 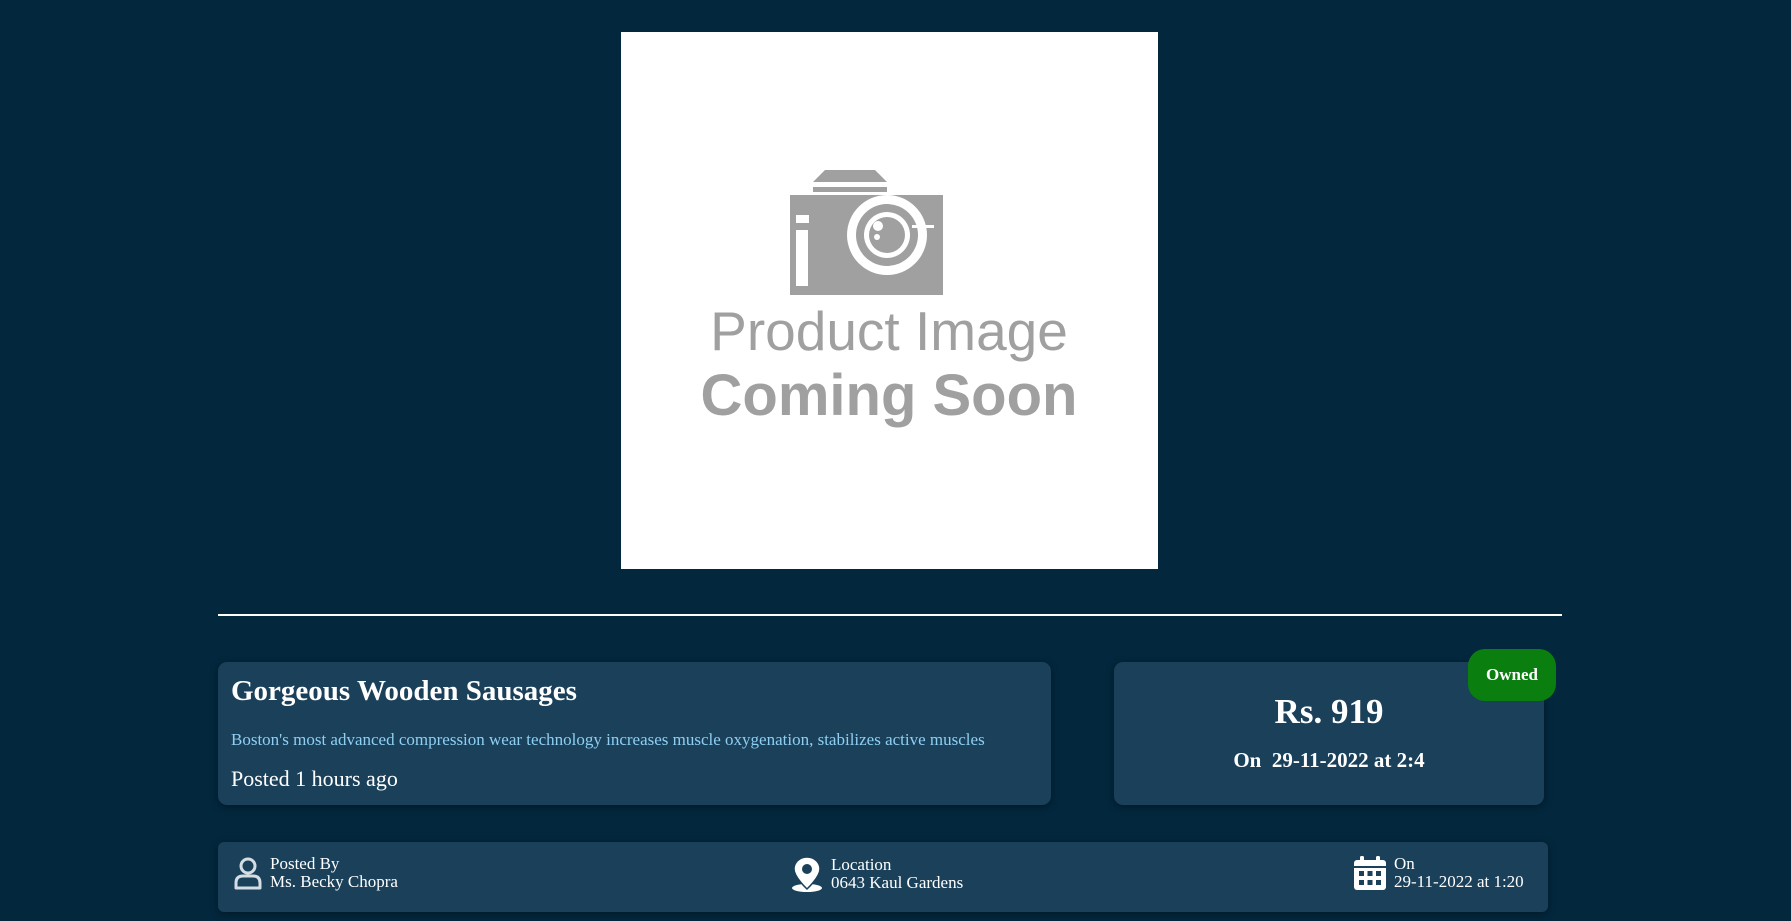 What do you see at coordinates (404, 691) in the screenshot?
I see `product-title: Gorgeous Wooden Sausages` at bounding box center [404, 691].